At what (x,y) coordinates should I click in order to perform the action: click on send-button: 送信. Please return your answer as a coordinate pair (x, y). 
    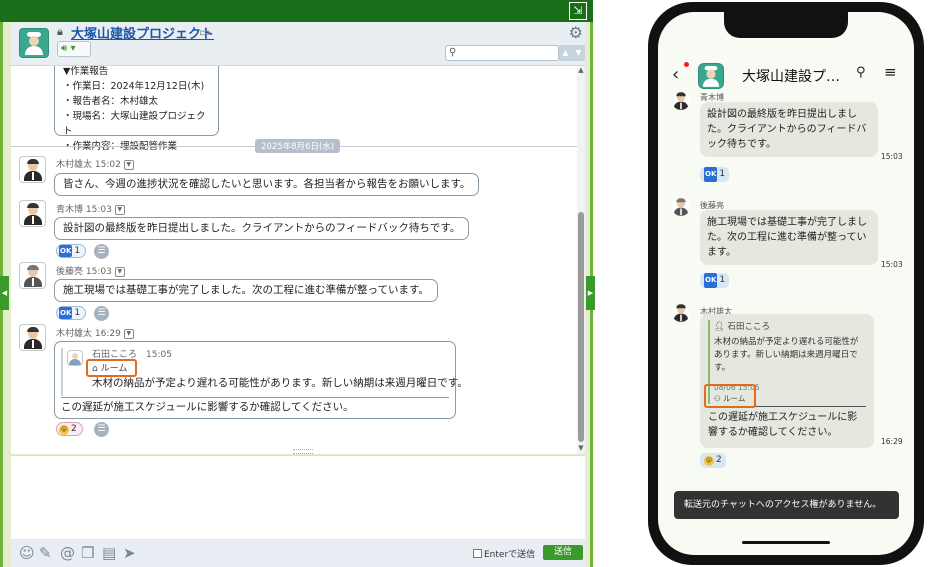
    Looking at the image, I should click on (563, 552).